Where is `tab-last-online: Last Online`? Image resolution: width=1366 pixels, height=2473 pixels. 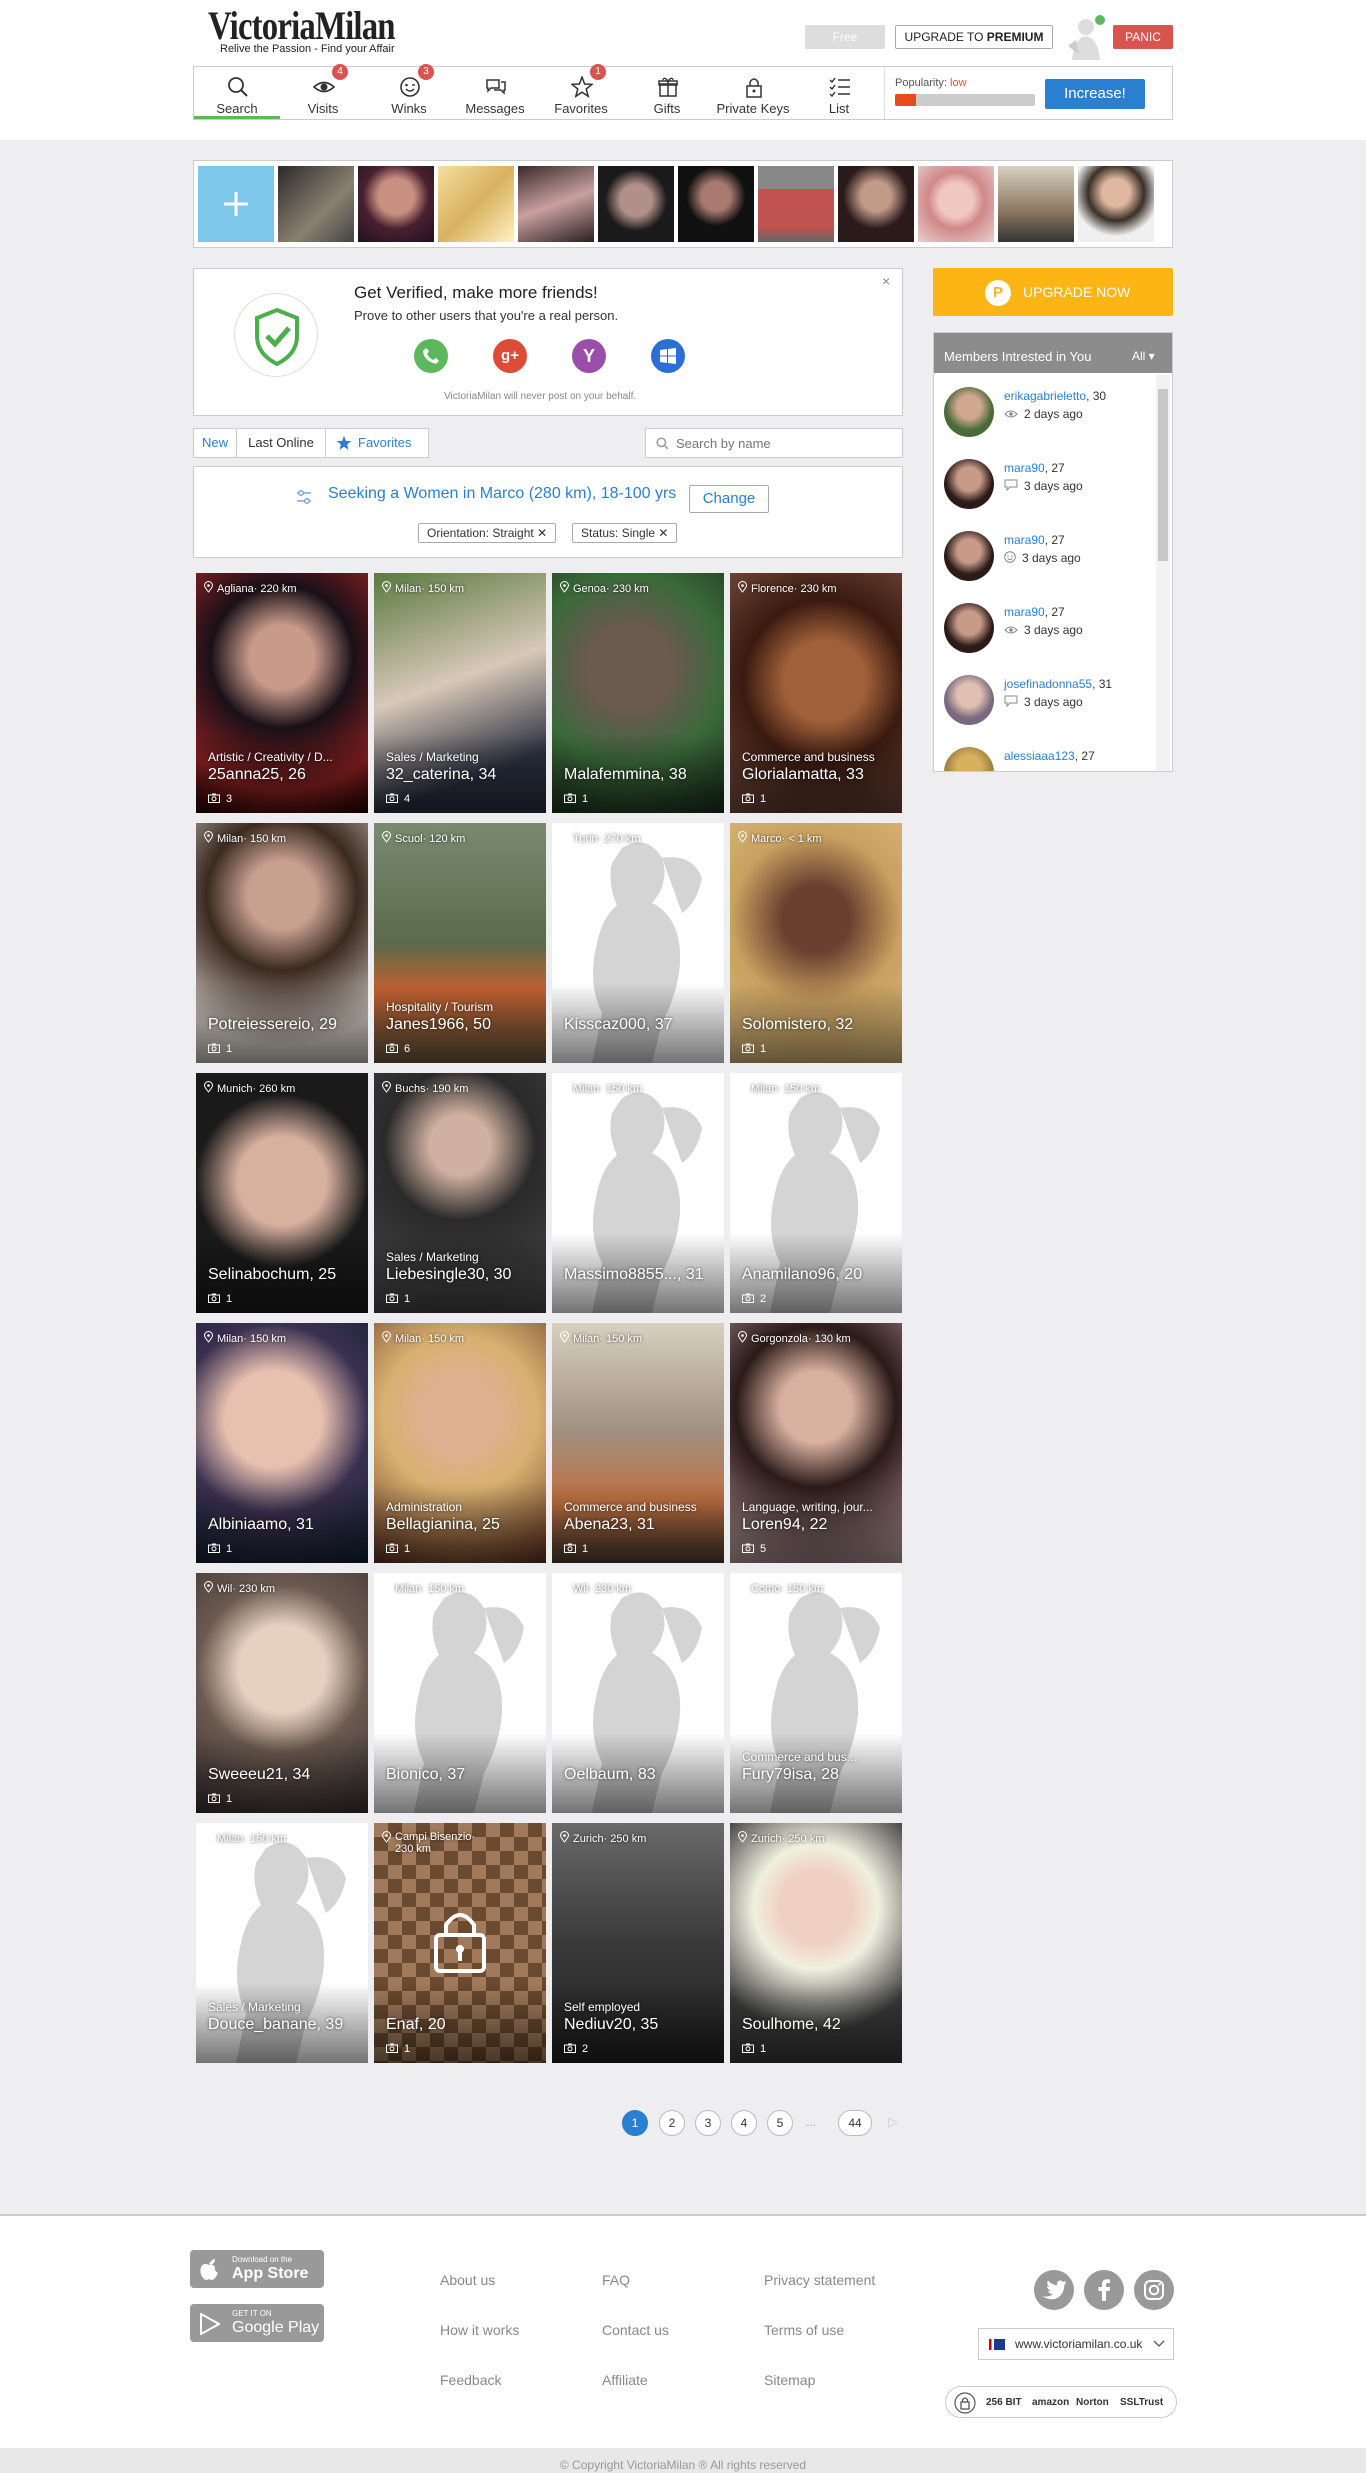 tab-last-online: Last Online is located at coordinates (281, 443).